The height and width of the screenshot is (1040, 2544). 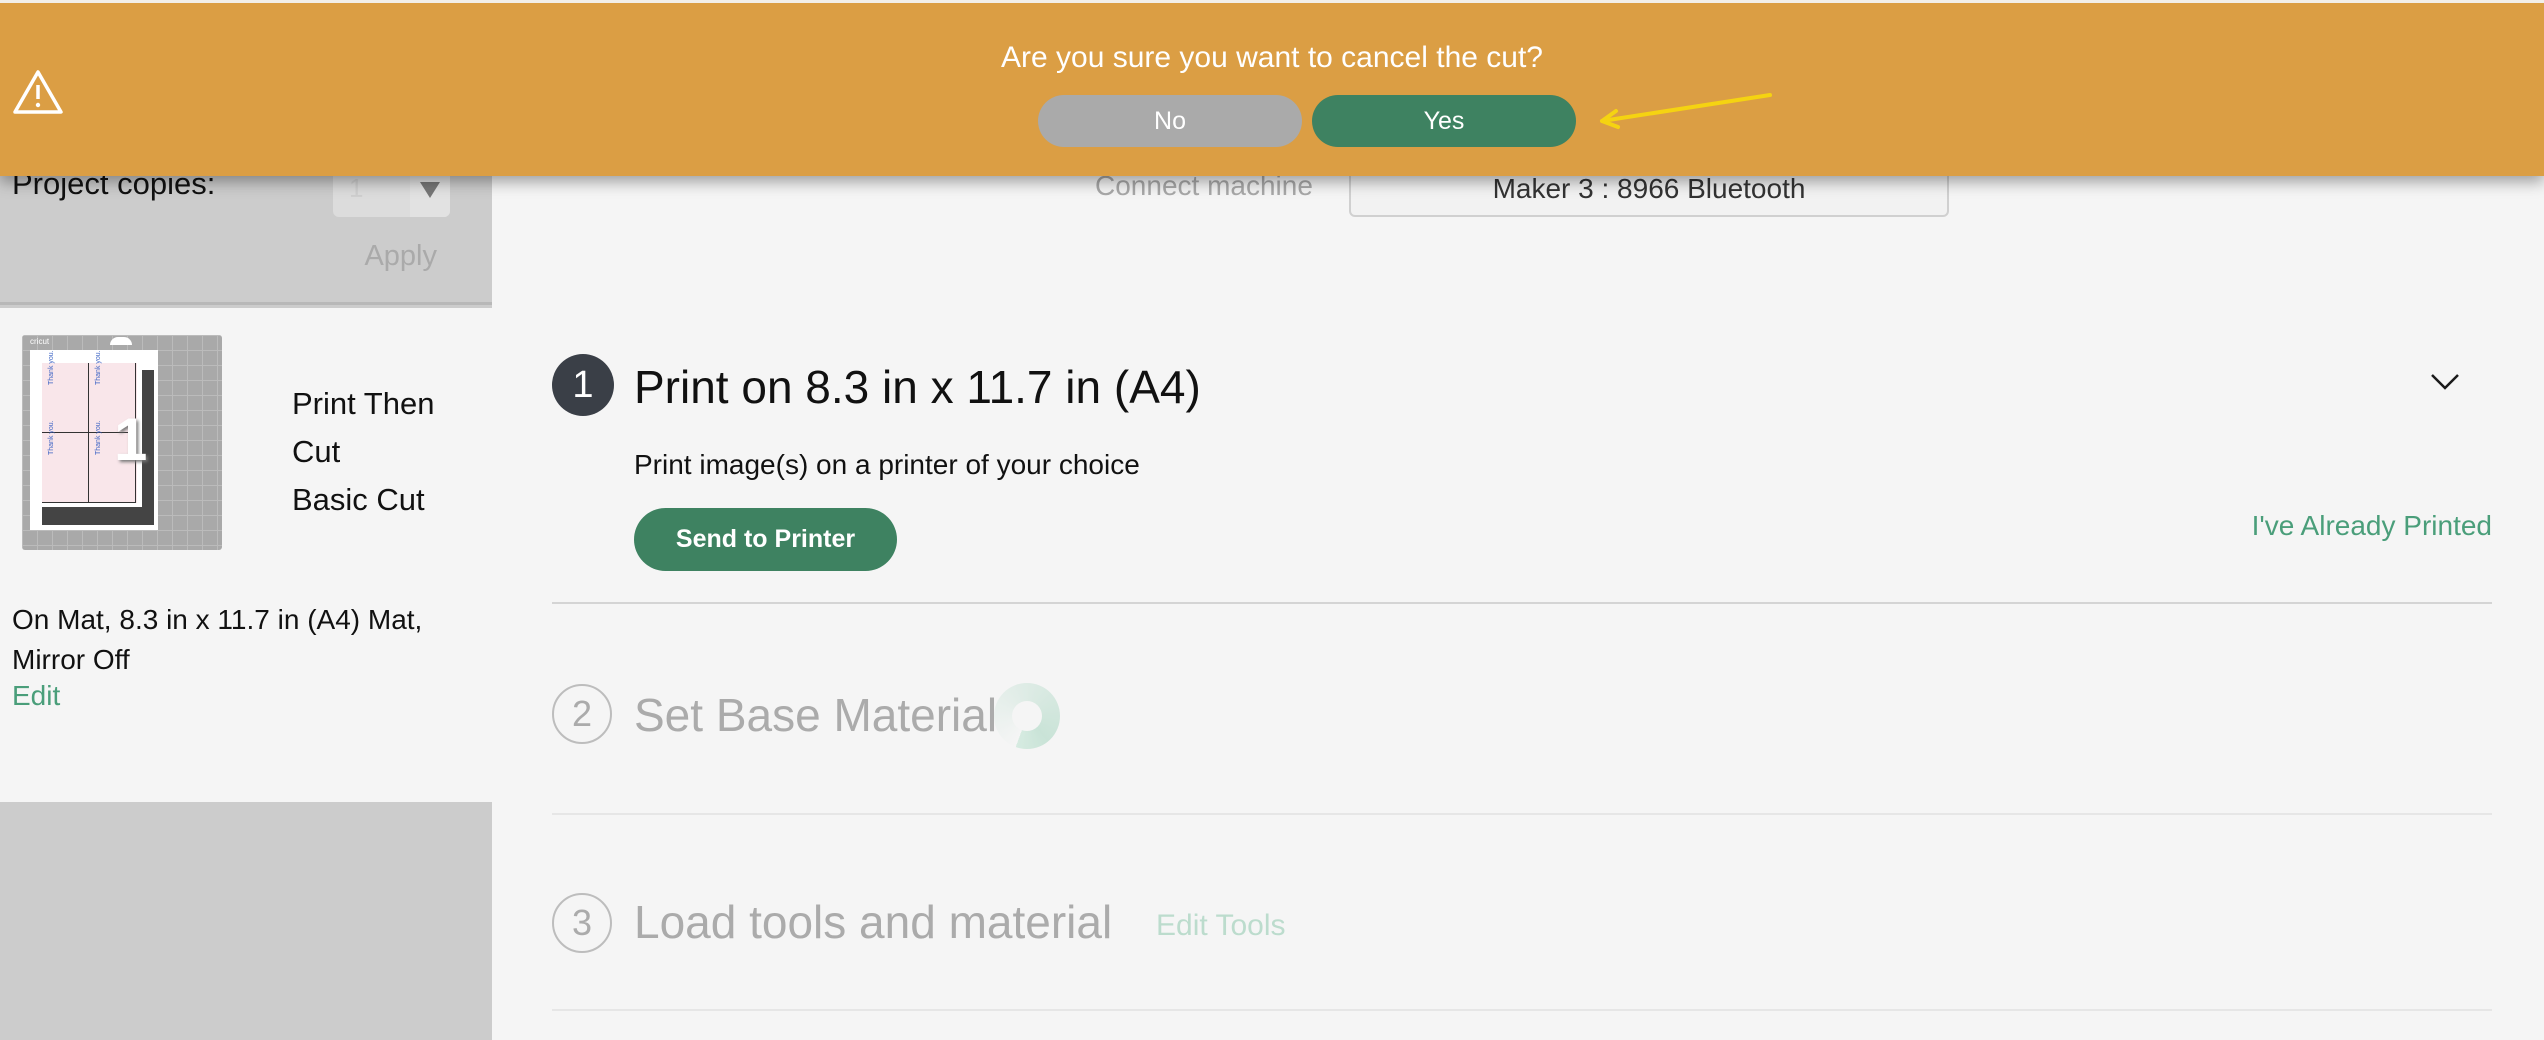 What do you see at coordinates (1272, 1) in the screenshot?
I see `top-strip` at bounding box center [1272, 1].